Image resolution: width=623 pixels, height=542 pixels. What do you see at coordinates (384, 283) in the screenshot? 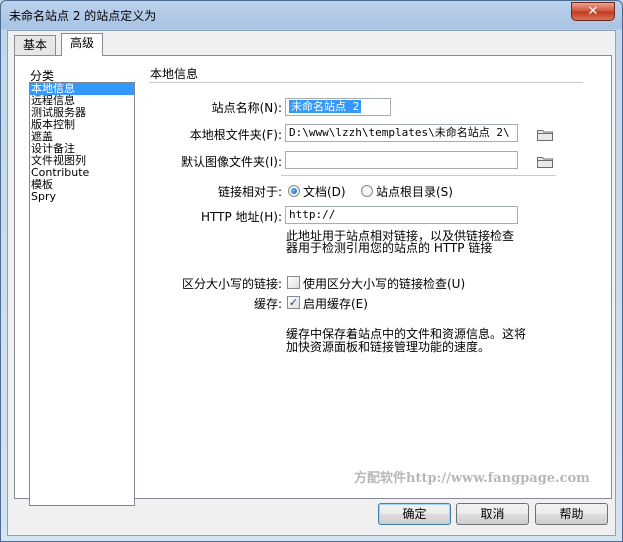
I see `case-sensitive-option-label: 使用区分大小写的链接检查(U)` at bounding box center [384, 283].